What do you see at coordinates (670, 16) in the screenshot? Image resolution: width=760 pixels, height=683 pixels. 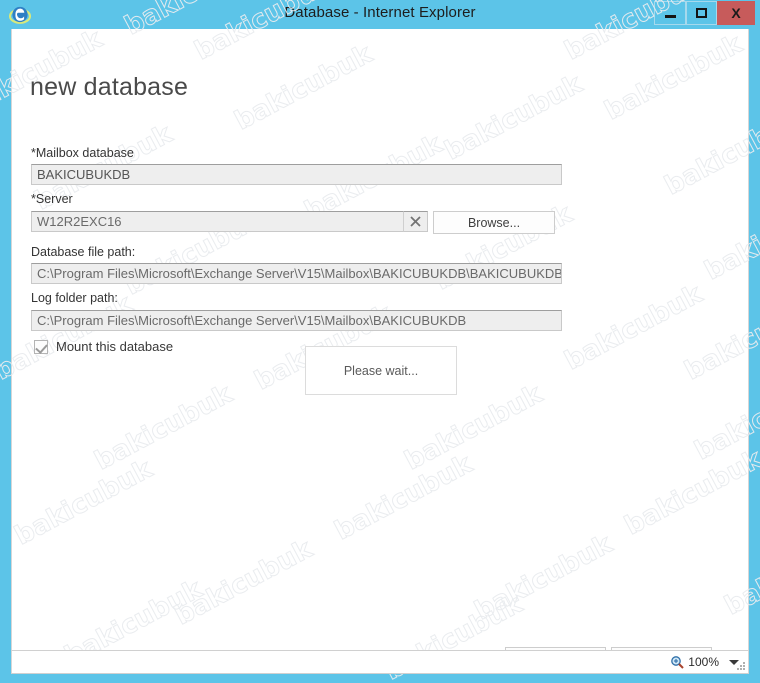 I see `minimize-icon` at bounding box center [670, 16].